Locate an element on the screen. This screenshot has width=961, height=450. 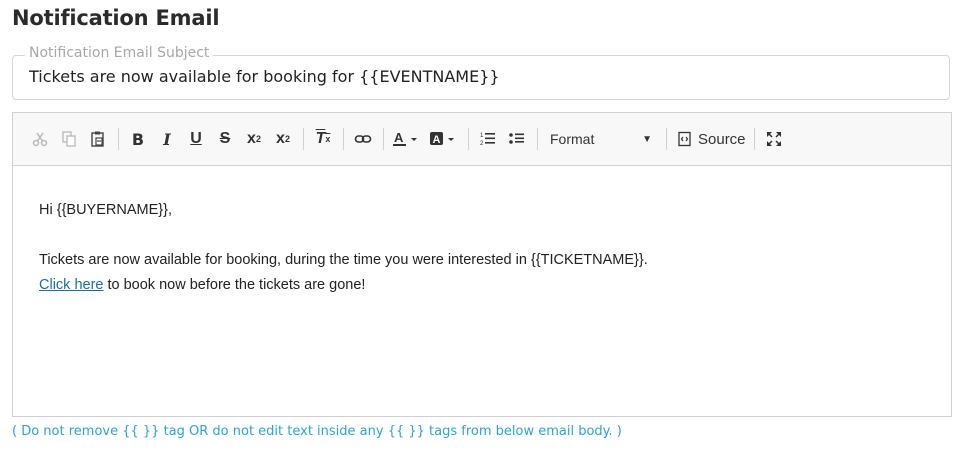
maximize-icon is located at coordinates (774, 139).